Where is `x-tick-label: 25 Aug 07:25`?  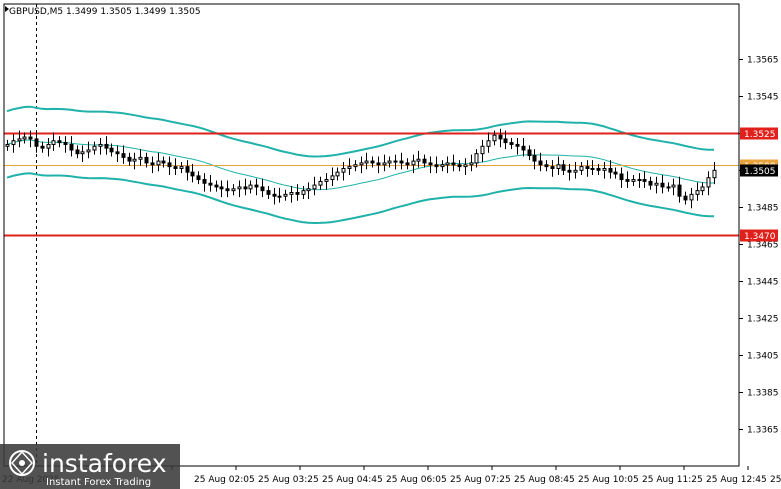 x-tick-label: 25 Aug 07:25 is located at coordinates (480, 480).